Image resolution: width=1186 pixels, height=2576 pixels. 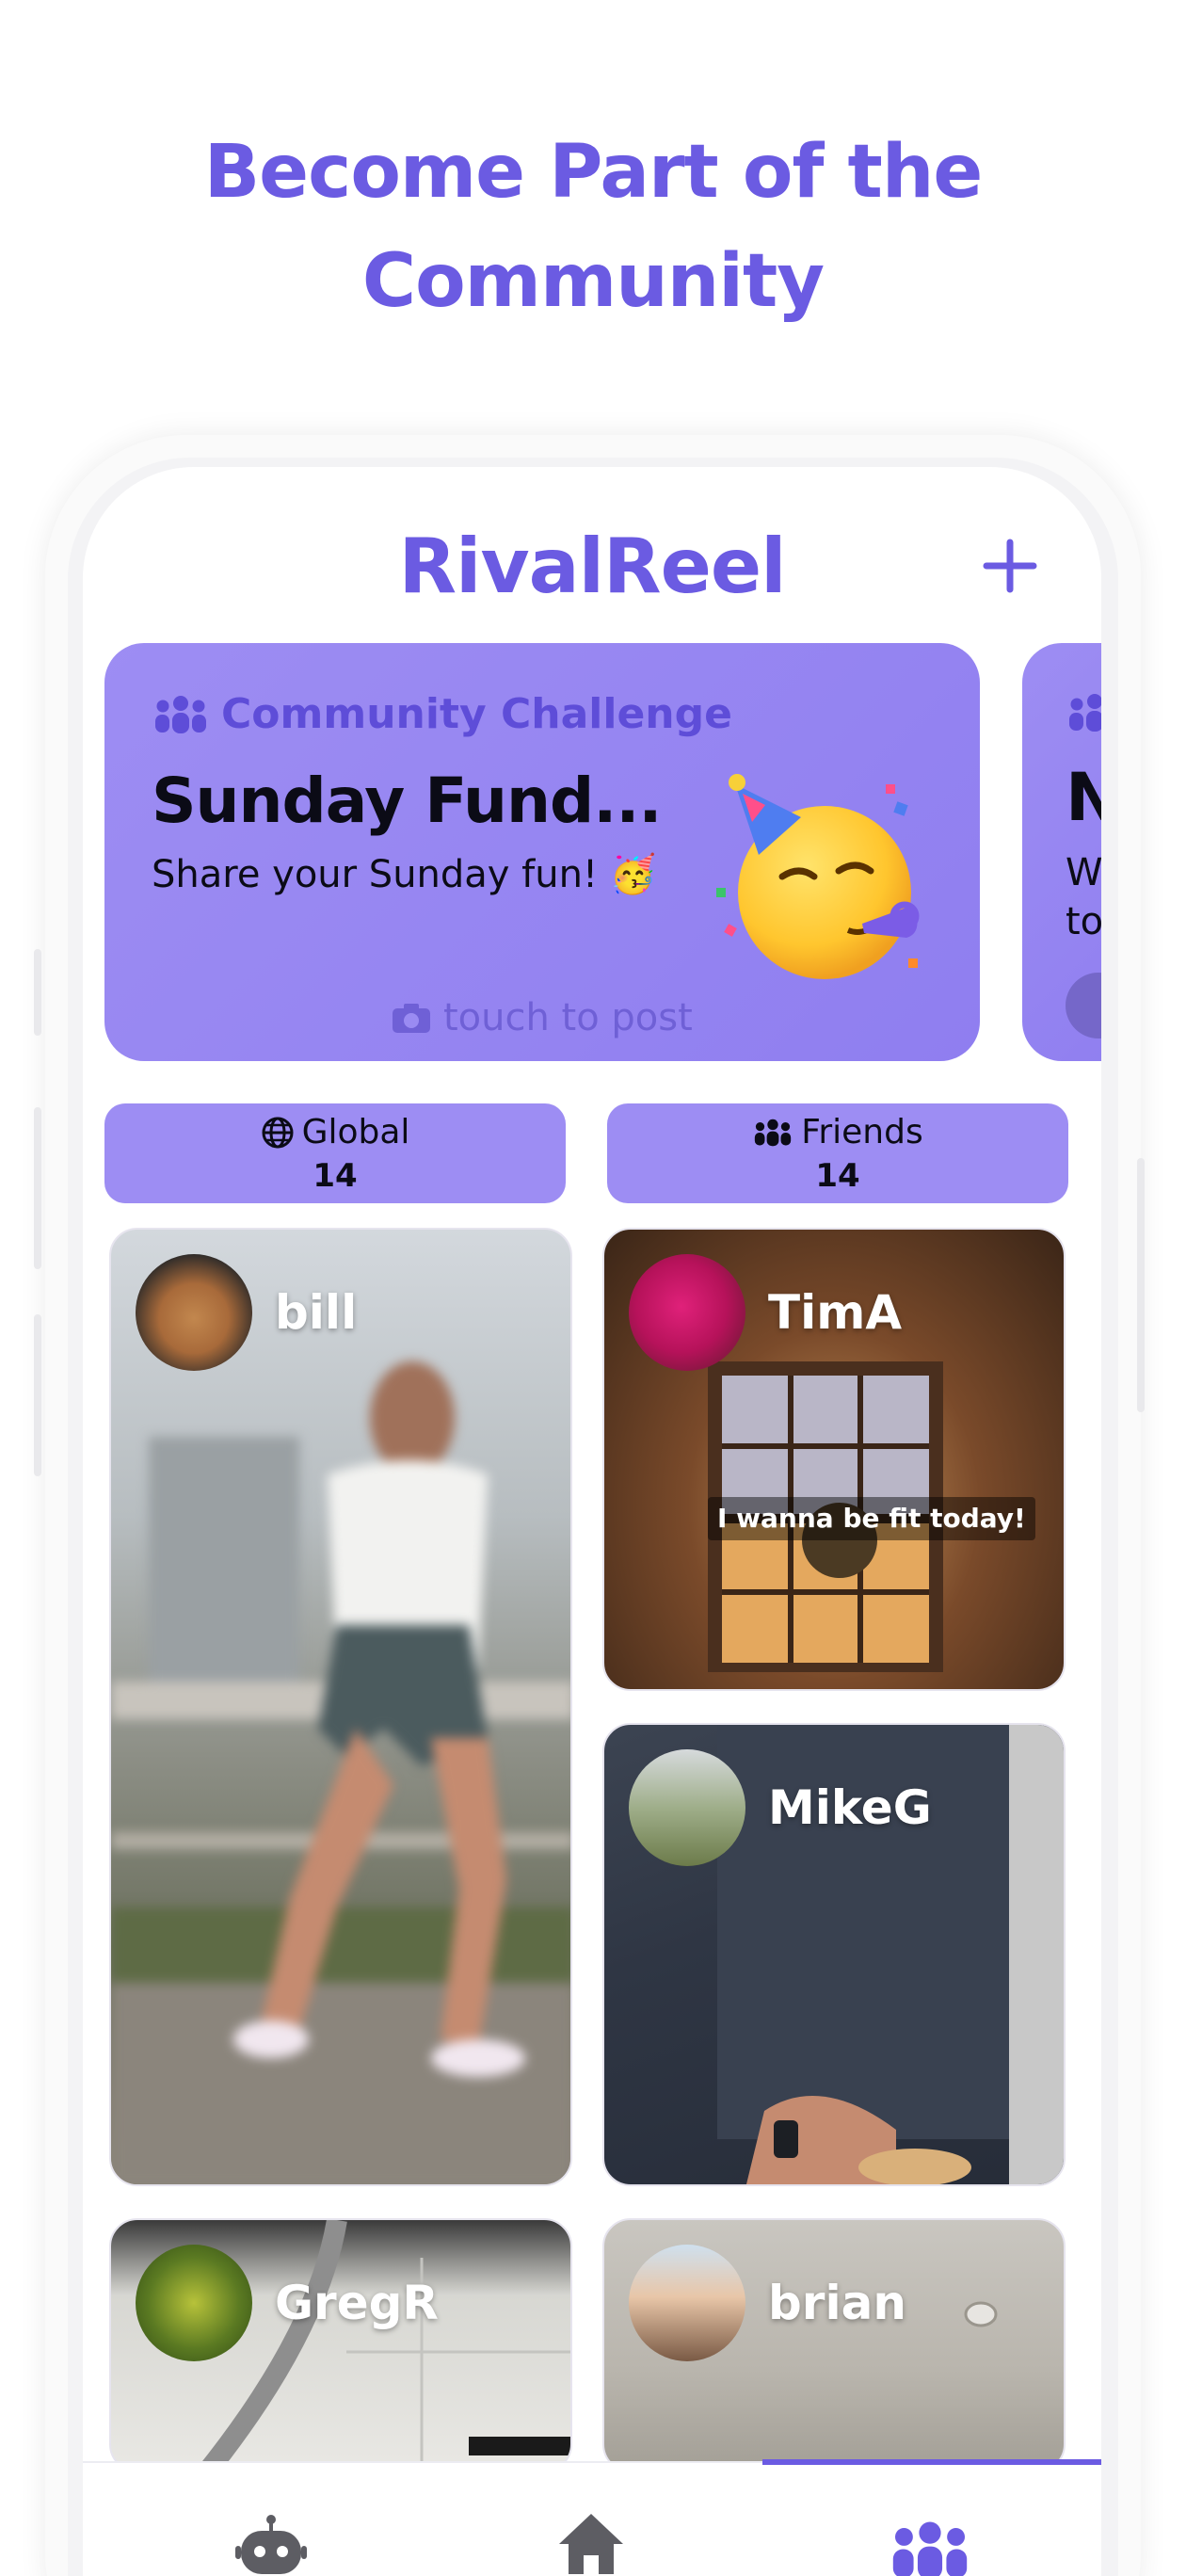 What do you see at coordinates (593, 281) in the screenshot?
I see `promo-headline-line-2: Community` at bounding box center [593, 281].